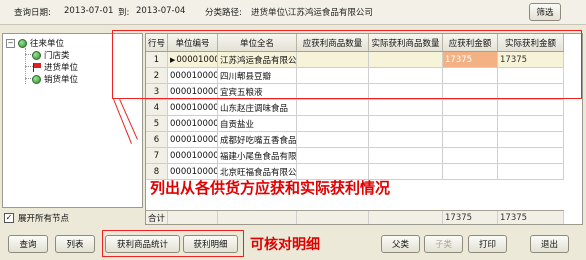  Describe the element at coordinates (193, 107) in the screenshot. I see `cell-code: 0000100004` at that location.